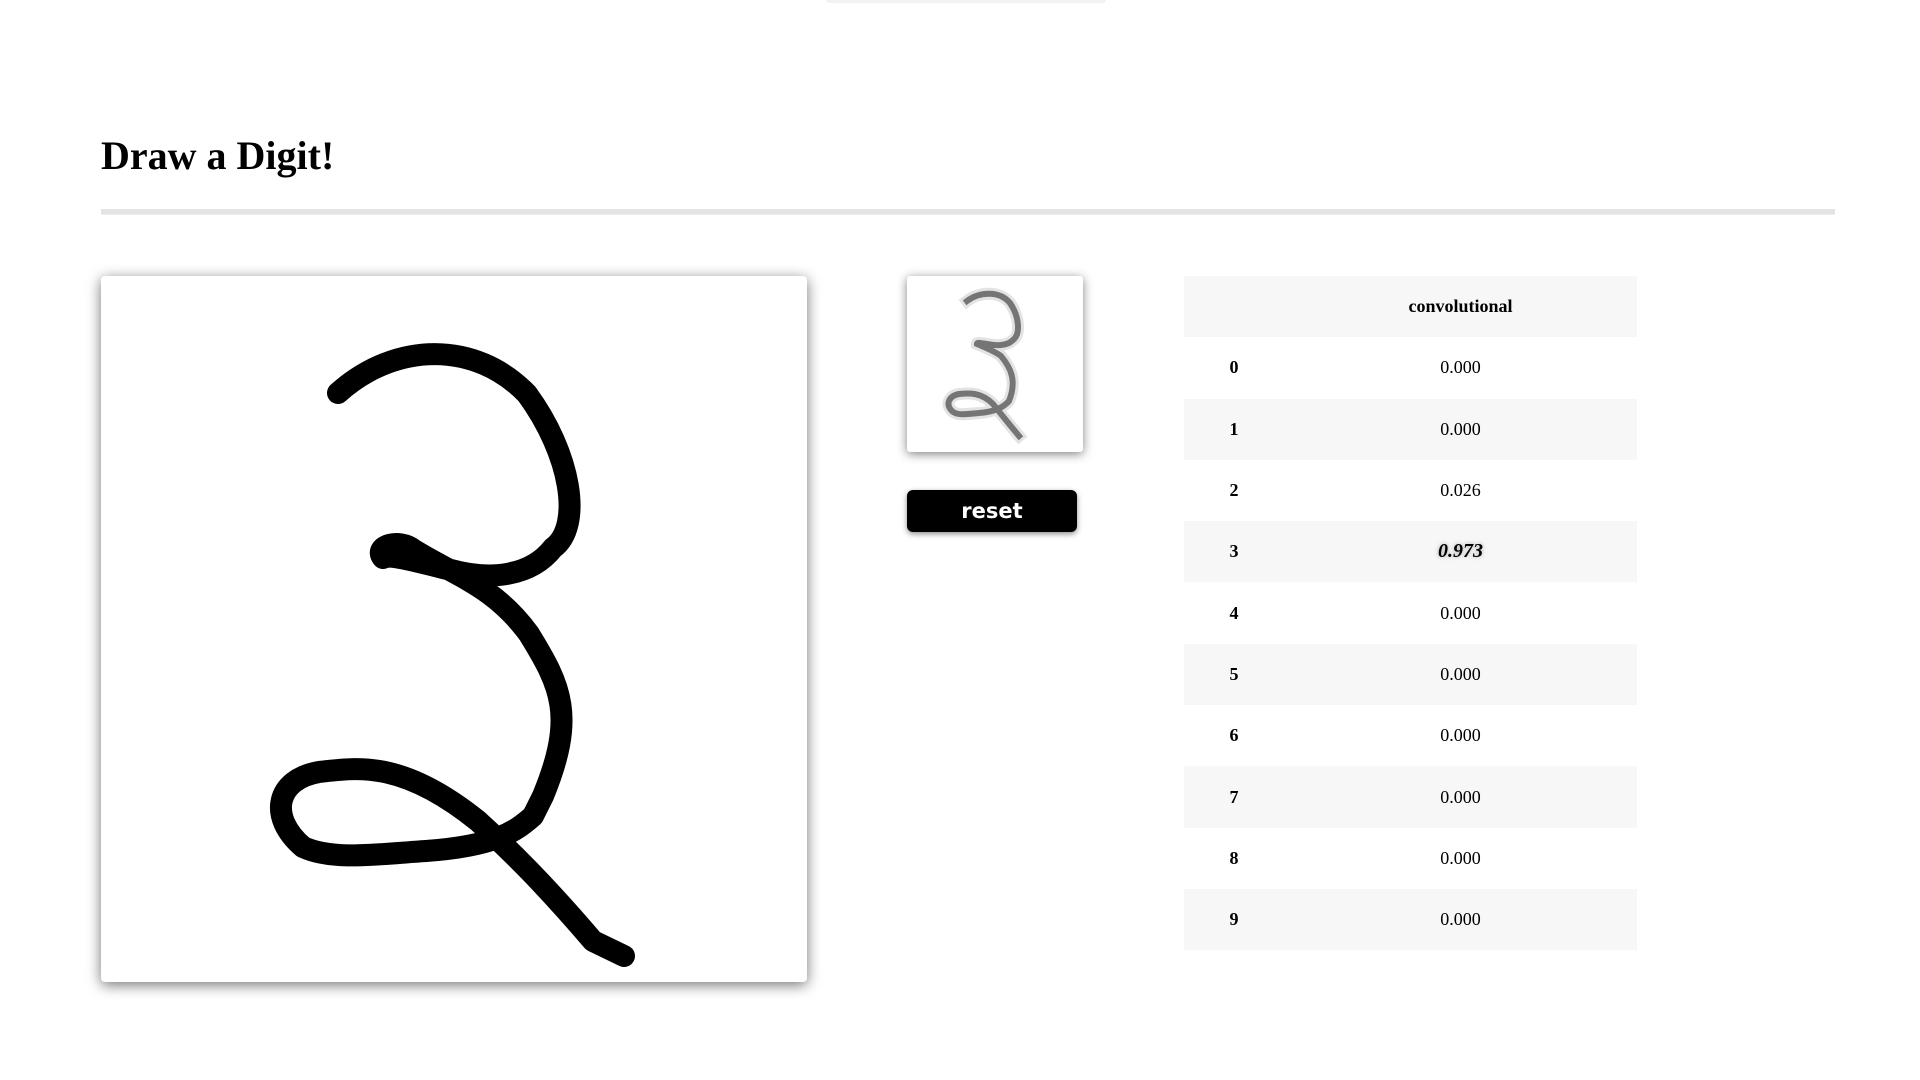 This screenshot has height=1080, width=1920. I want to click on table-row: 4 0.000, so click(1410, 612).